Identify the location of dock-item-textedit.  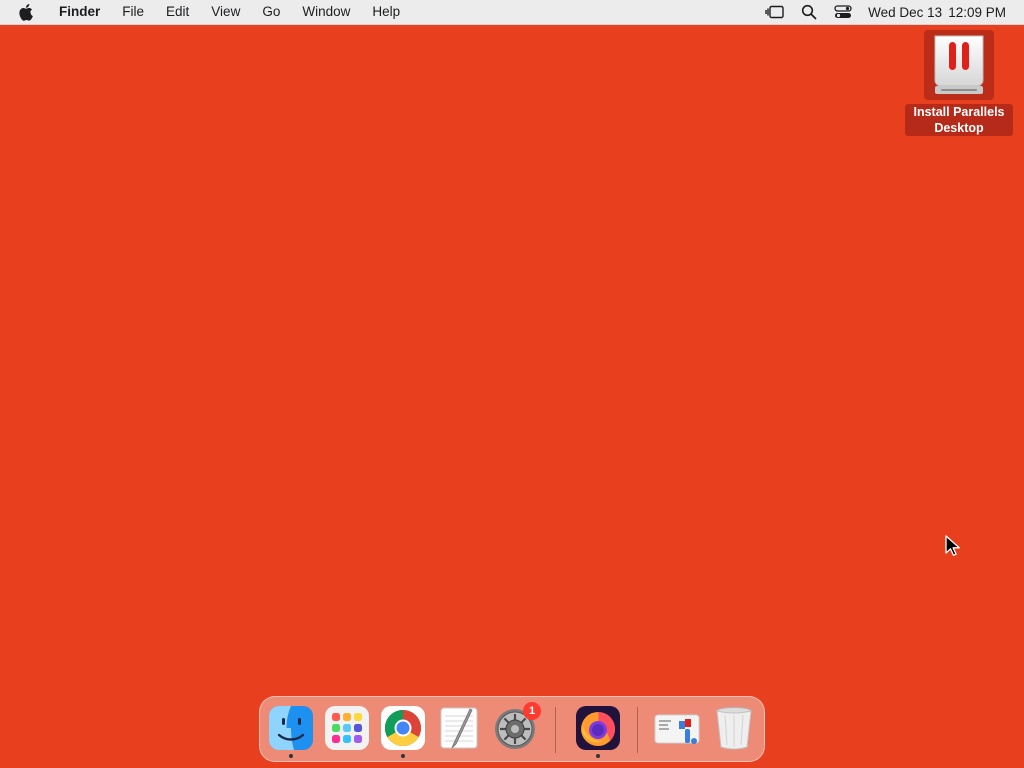
(459, 728).